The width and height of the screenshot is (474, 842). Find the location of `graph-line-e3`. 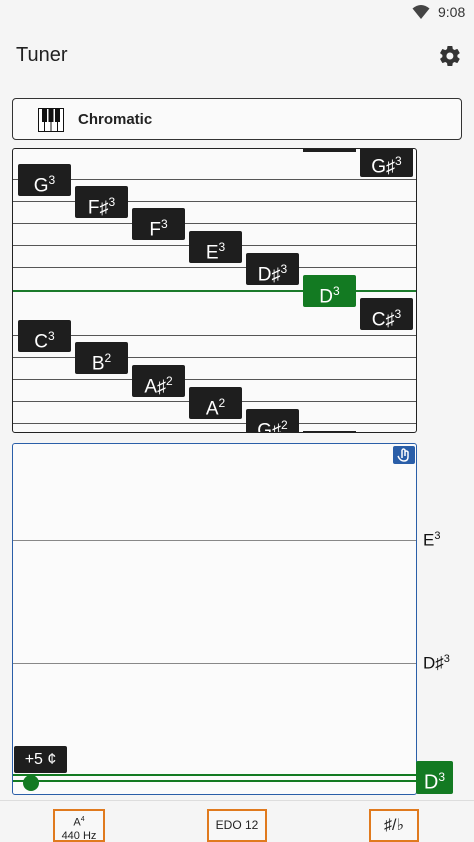

graph-line-e3 is located at coordinates (214, 540).